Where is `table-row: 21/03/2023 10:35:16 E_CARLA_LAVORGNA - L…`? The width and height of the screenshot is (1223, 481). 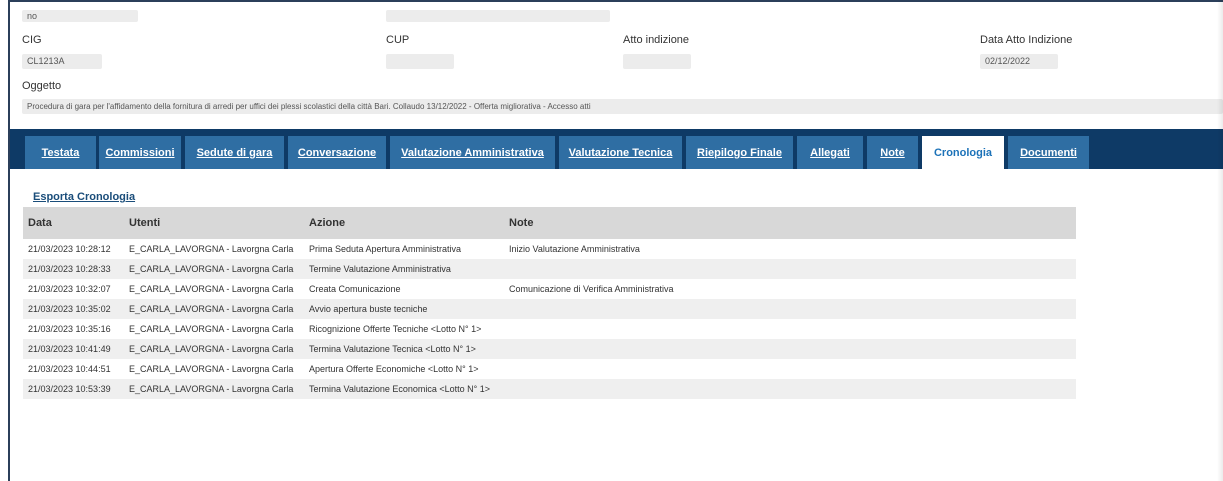 table-row: 21/03/2023 10:35:16 E_CARLA_LAVORGNA - L… is located at coordinates (549, 329).